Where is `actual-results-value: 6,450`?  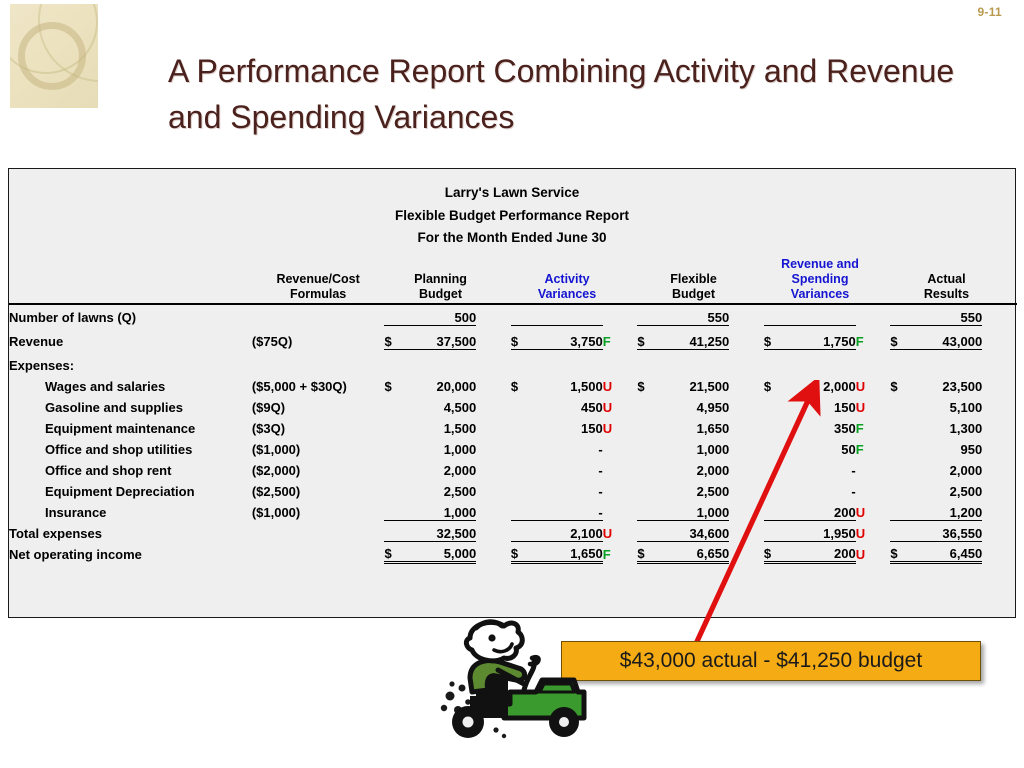
actual-results-value: 6,450 is located at coordinates (945, 552).